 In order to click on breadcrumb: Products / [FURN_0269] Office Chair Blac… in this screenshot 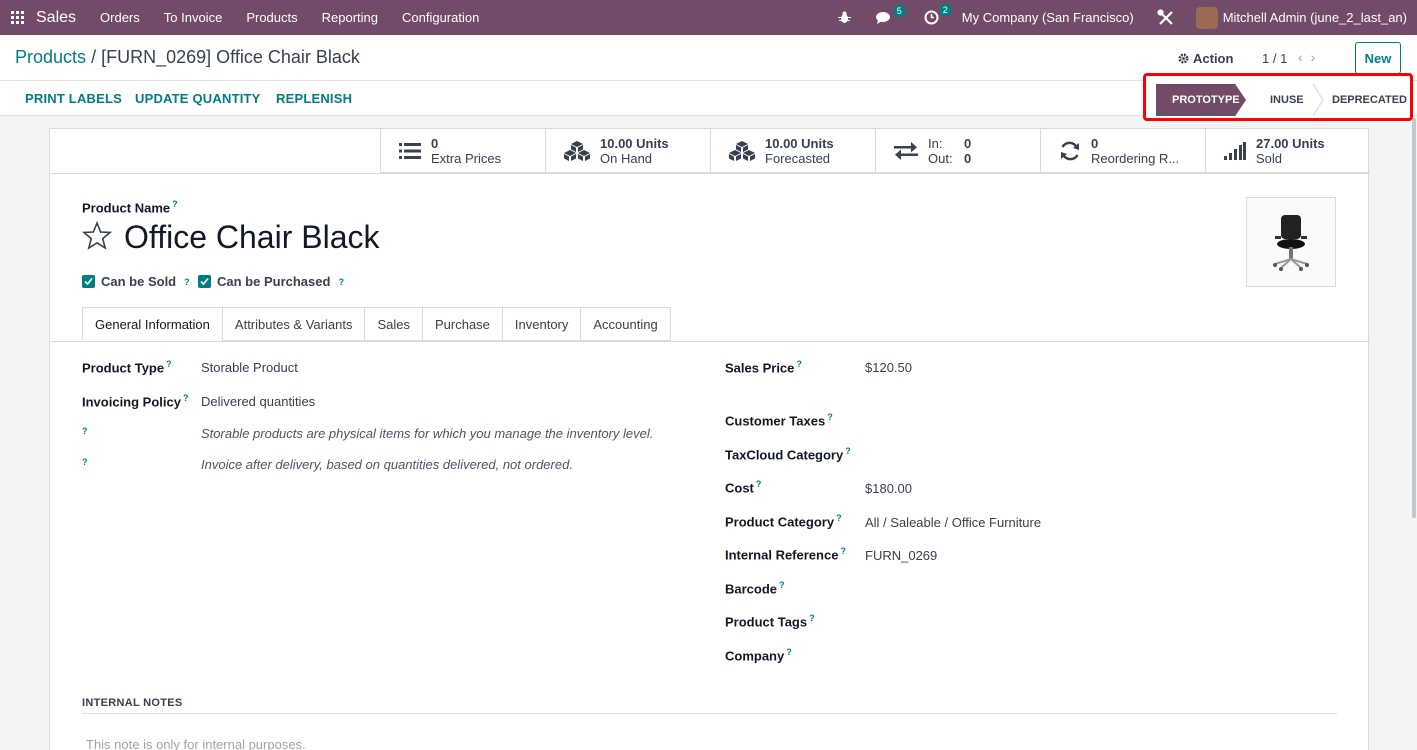, I will do `click(187, 57)`.